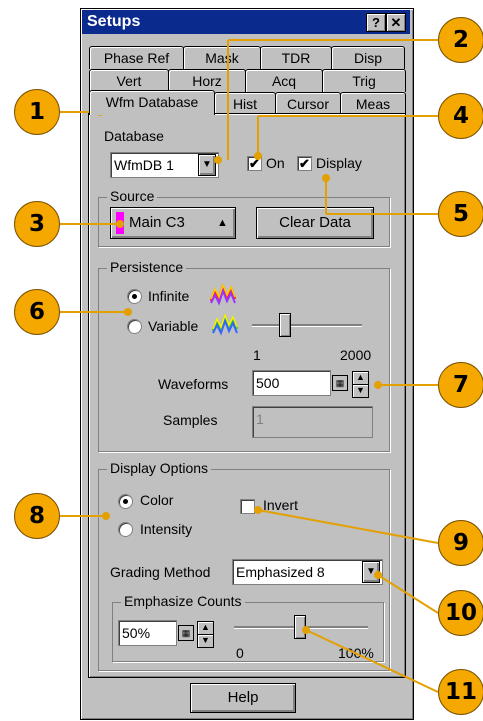  Describe the element at coordinates (460, 116) in the screenshot. I see `callout-4: 4` at that location.